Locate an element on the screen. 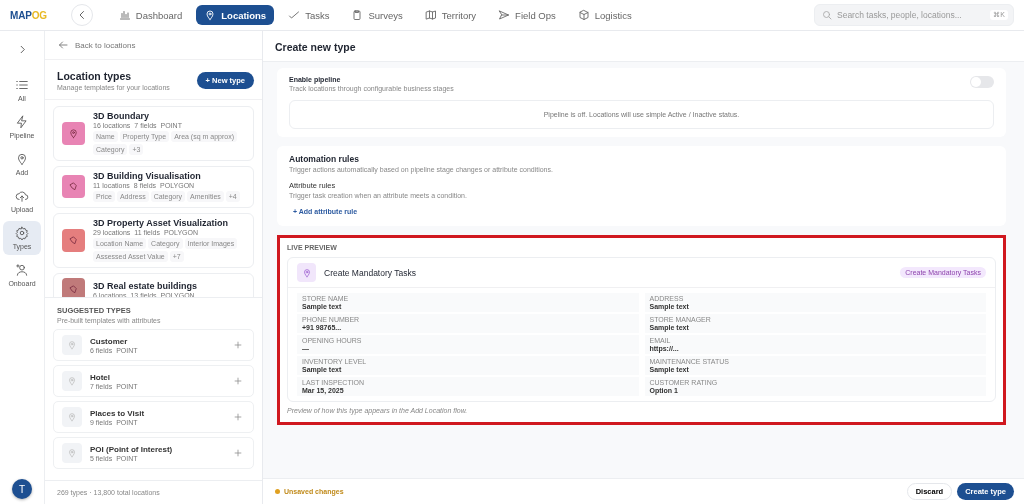 The height and width of the screenshot is (504, 1024). cube-icon is located at coordinates (583, 15).